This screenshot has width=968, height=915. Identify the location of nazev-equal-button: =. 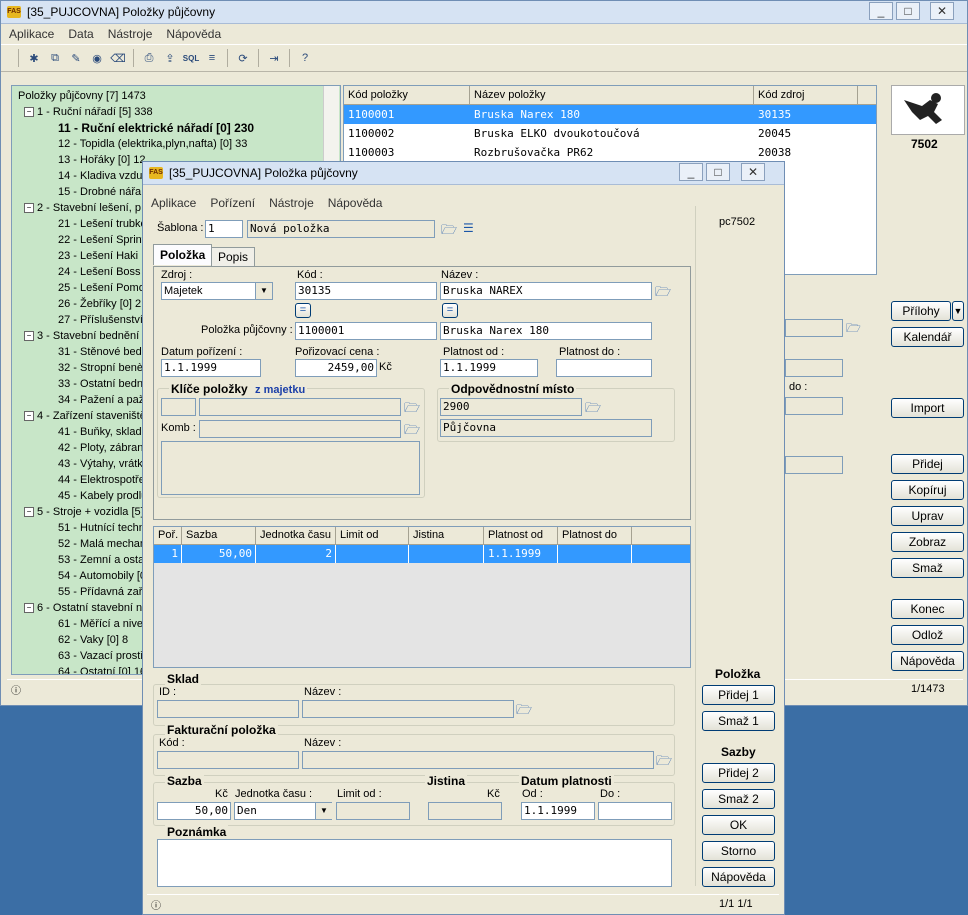
(450, 310).